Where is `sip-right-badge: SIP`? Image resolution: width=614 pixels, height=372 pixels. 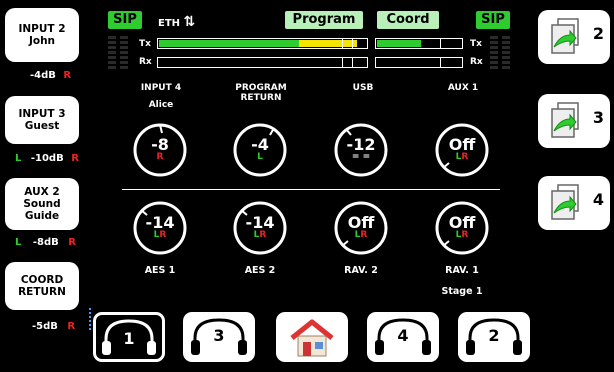 sip-right-badge: SIP is located at coordinates (493, 20).